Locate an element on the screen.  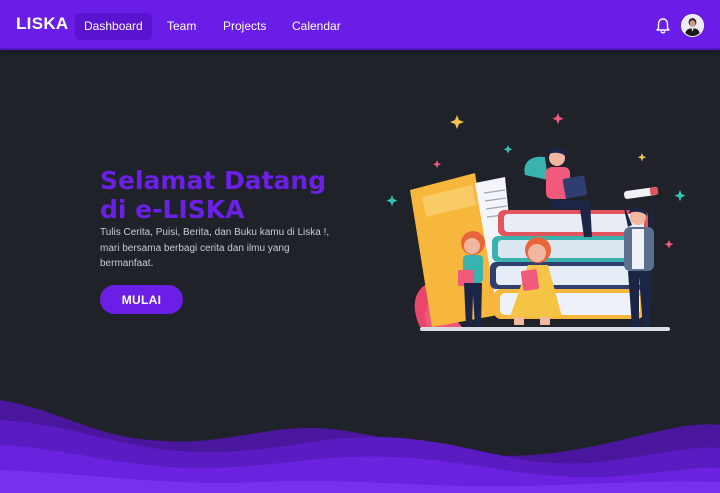
user-avatar-icon is located at coordinates (692, 25).